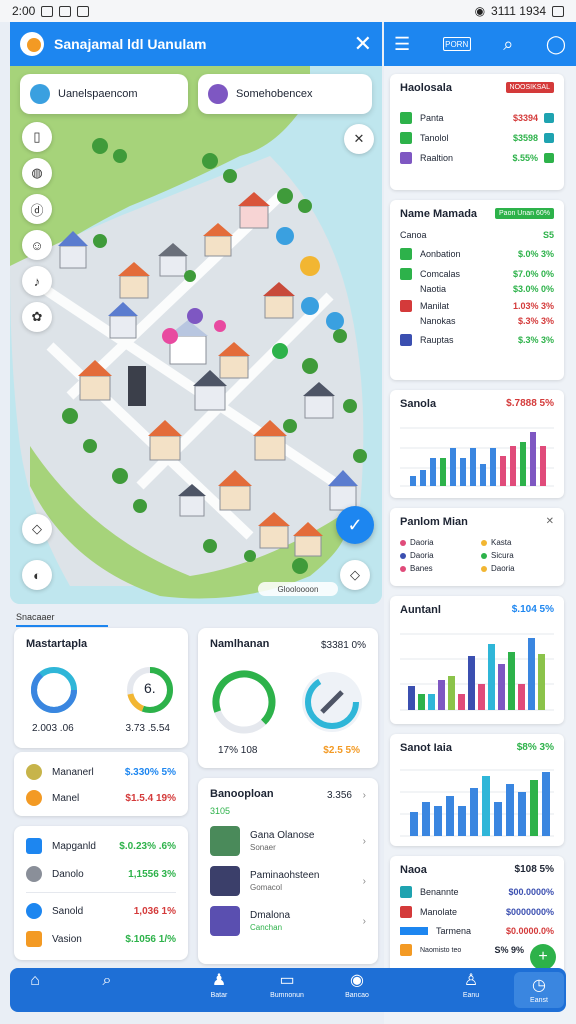 The width and height of the screenshot is (576, 1024). I want to click on chart-value: $8% 3%, so click(535, 747).